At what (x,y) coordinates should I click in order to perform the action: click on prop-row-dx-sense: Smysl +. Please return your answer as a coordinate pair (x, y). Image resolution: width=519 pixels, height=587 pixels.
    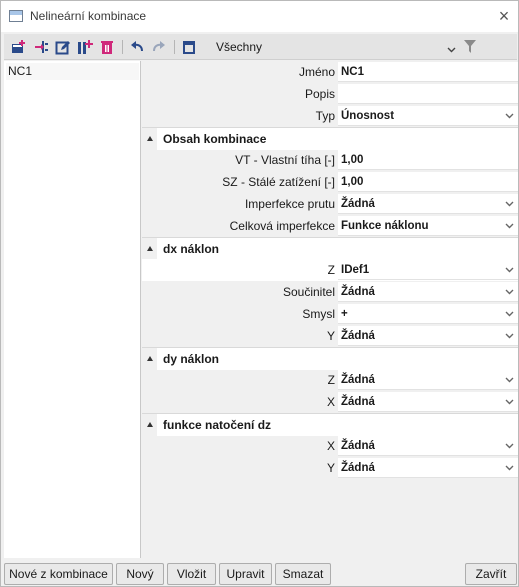
    Looking at the image, I should click on (330, 314).